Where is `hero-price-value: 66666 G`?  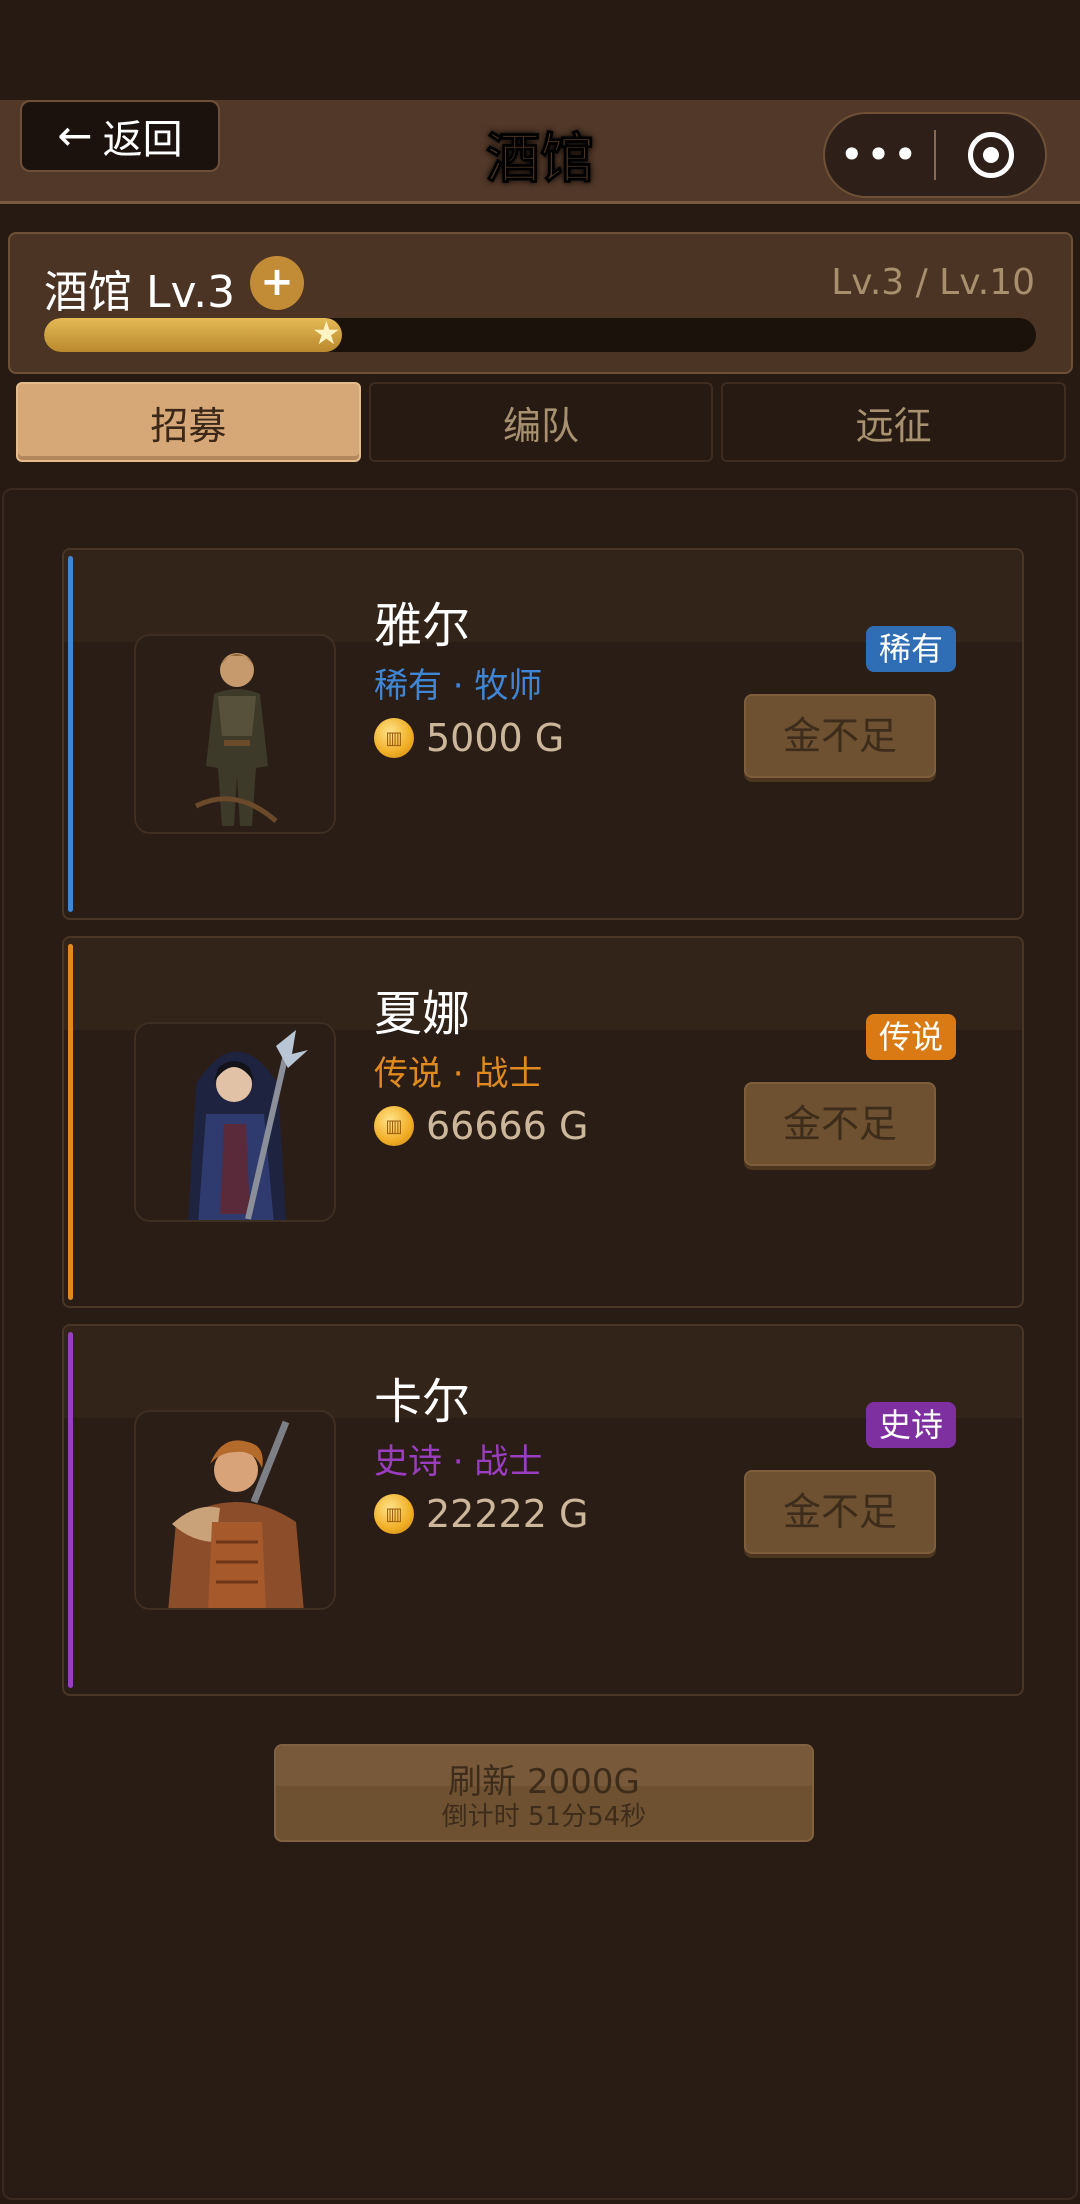 hero-price-value: 66666 G is located at coordinates (507, 1126).